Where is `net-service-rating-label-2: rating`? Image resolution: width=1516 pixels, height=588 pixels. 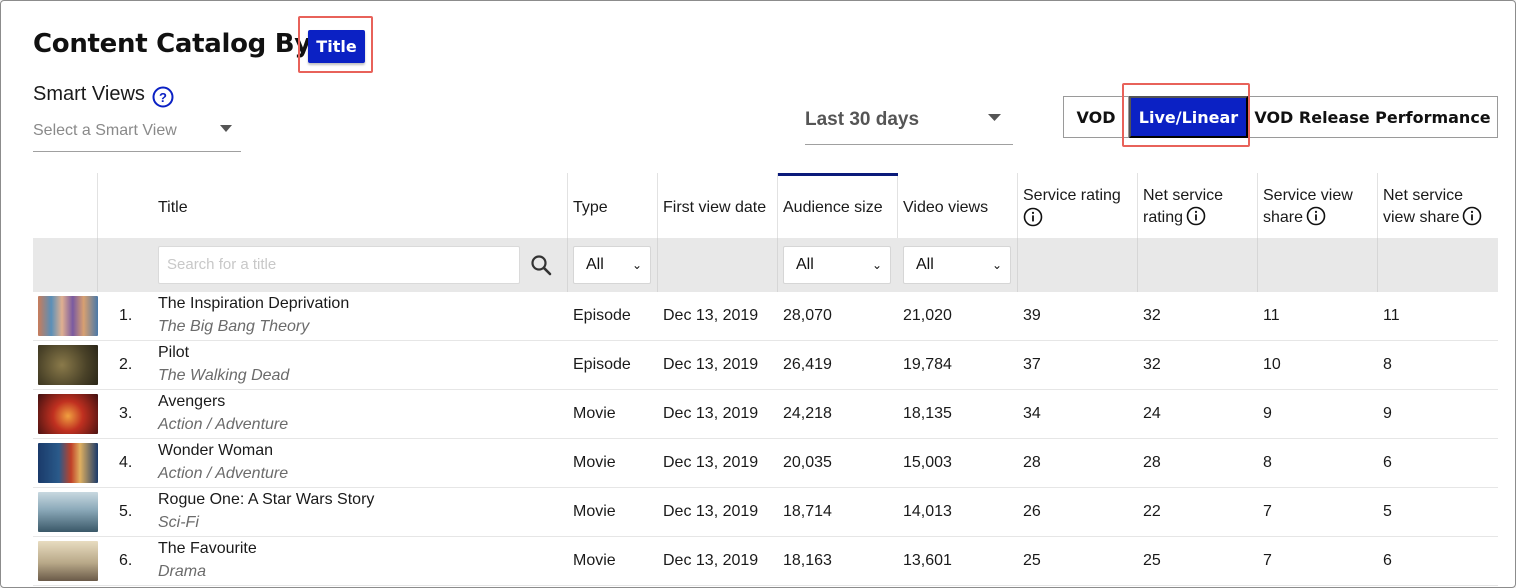 net-service-rating-label-2: rating is located at coordinates (1163, 217).